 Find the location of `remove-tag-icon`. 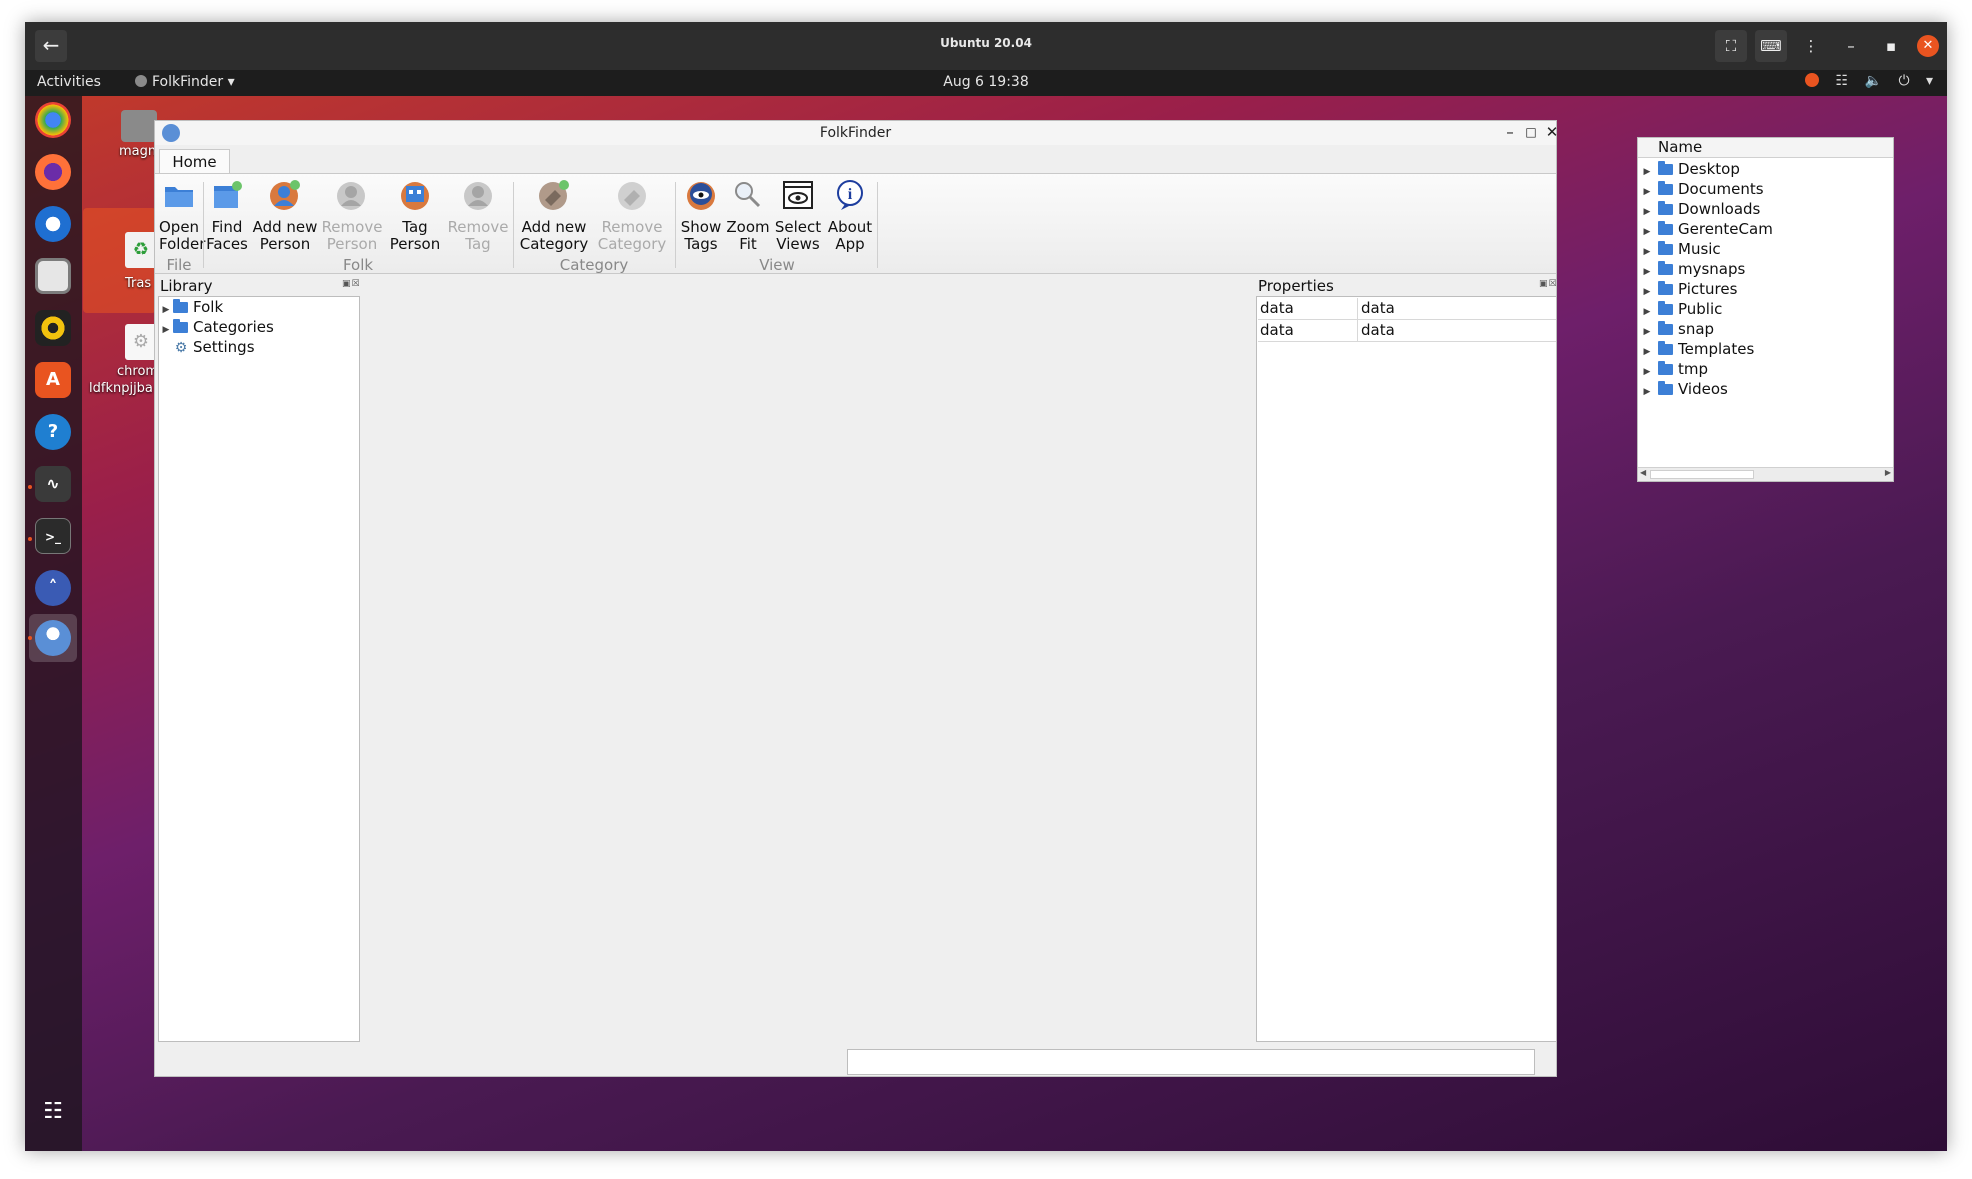

remove-tag-icon is located at coordinates (478, 196).